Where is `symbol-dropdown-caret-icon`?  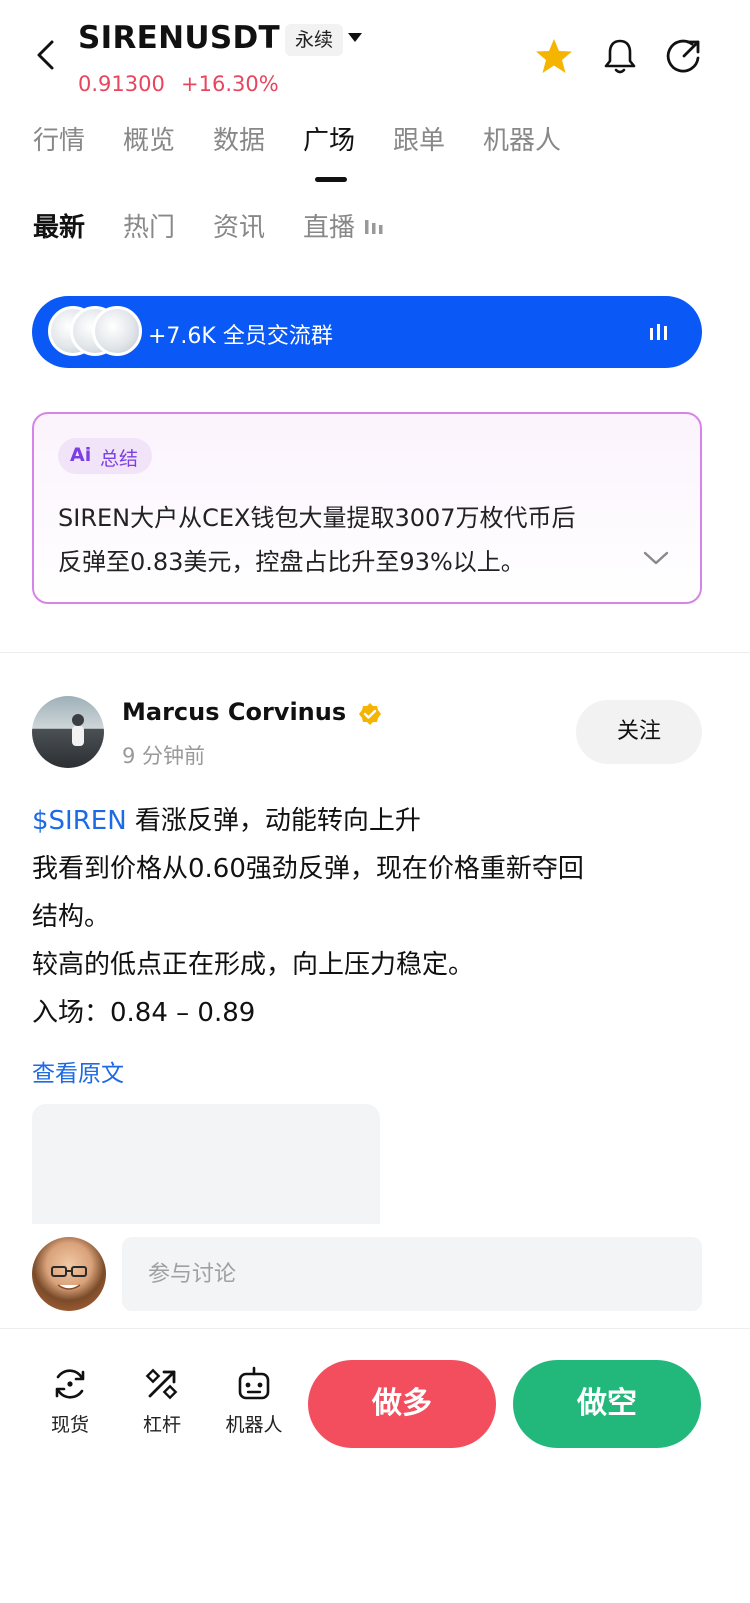
symbol-dropdown-caret-icon is located at coordinates (355, 37).